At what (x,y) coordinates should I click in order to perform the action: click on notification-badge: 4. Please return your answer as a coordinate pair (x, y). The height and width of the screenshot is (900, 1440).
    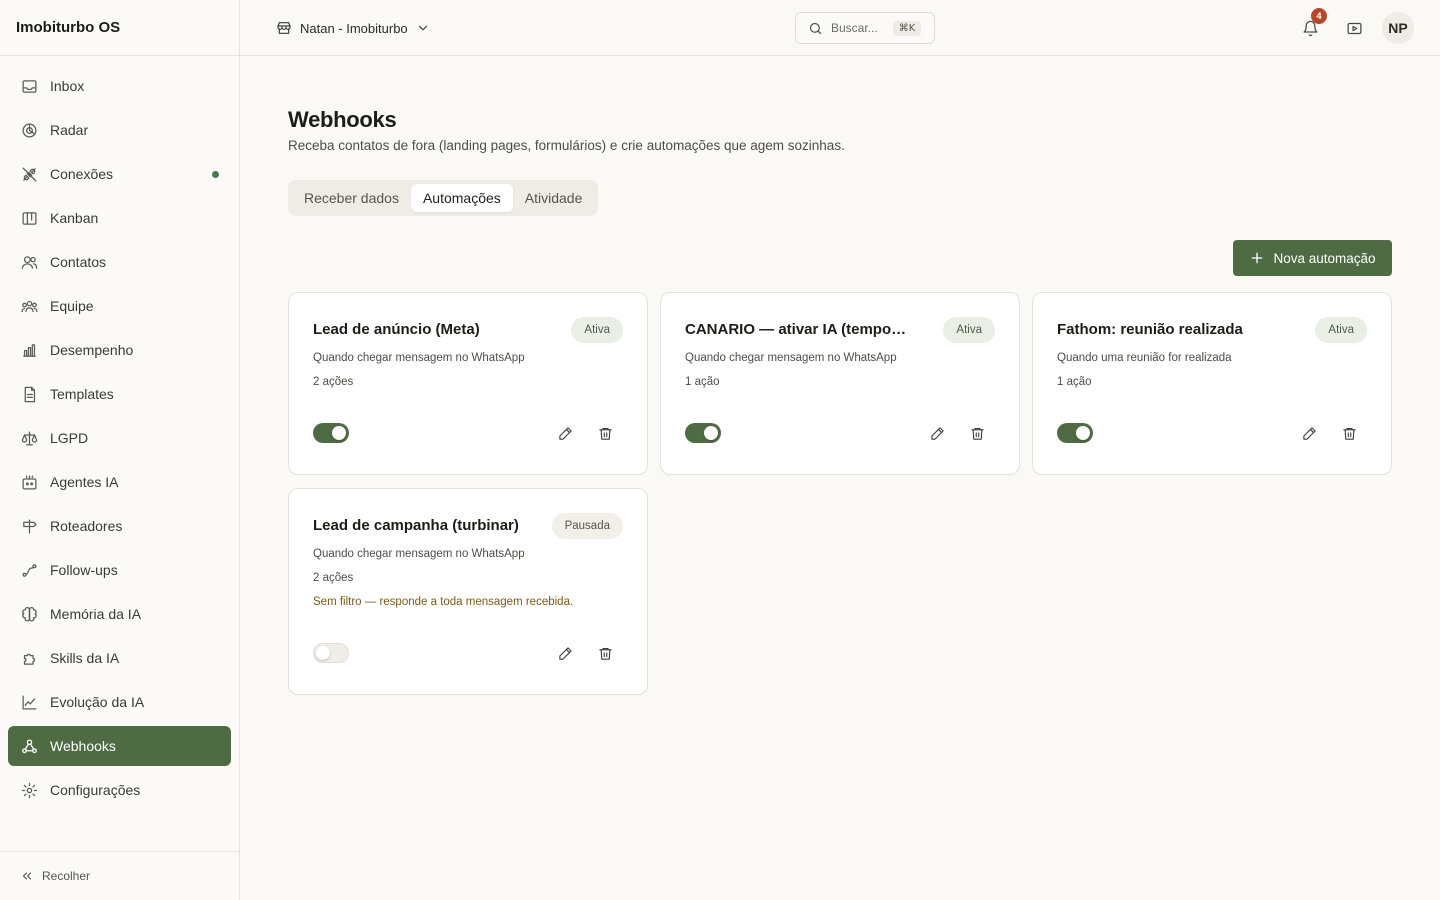
    Looking at the image, I should click on (1319, 16).